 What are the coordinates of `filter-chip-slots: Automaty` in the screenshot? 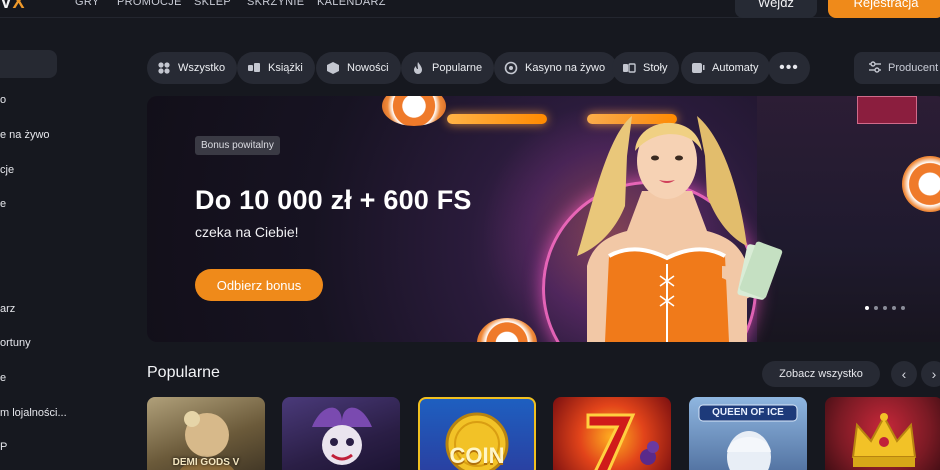 It's located at (726, 68).